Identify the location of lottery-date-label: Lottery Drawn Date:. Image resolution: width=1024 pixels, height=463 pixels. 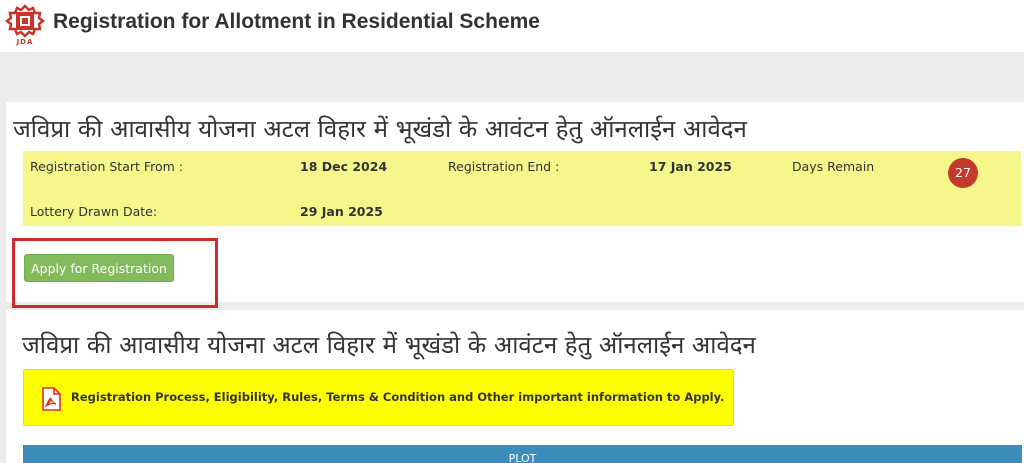
(94, 211).